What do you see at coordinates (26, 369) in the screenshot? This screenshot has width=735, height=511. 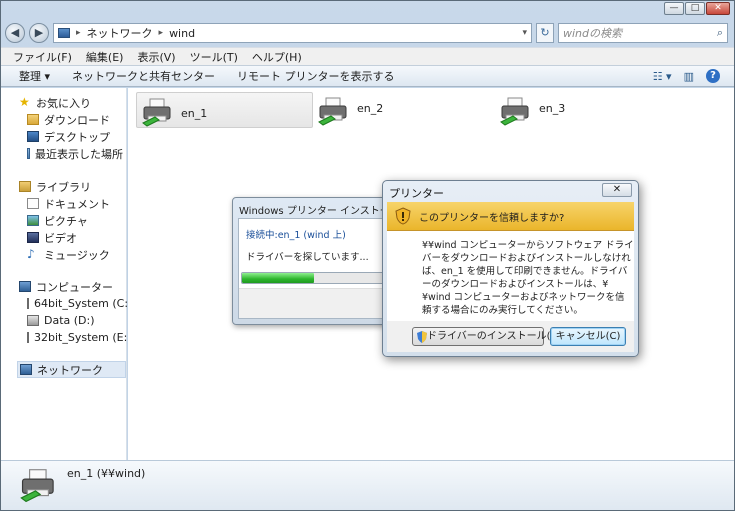 I see `network-icon` at bounding box center [26, 369].